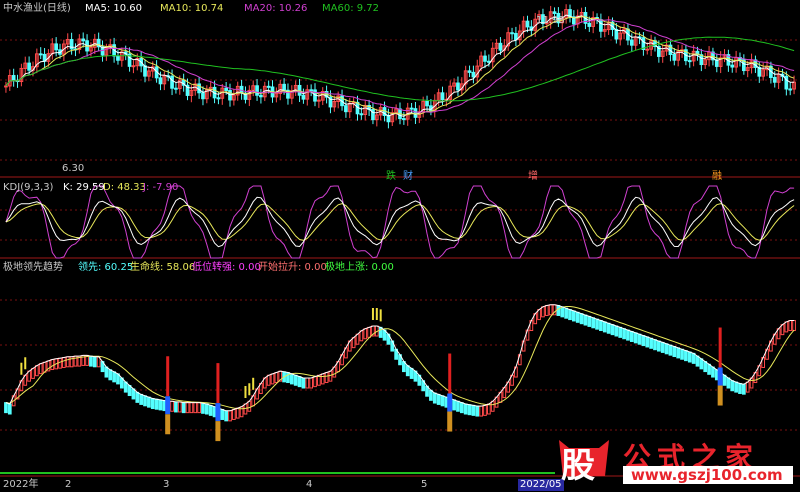 The image size is (800, 492). What do you see at coordinates (73, 168) in the screenshot?
I see `low-price-label: 6.30` at bounding box center [73, 168].